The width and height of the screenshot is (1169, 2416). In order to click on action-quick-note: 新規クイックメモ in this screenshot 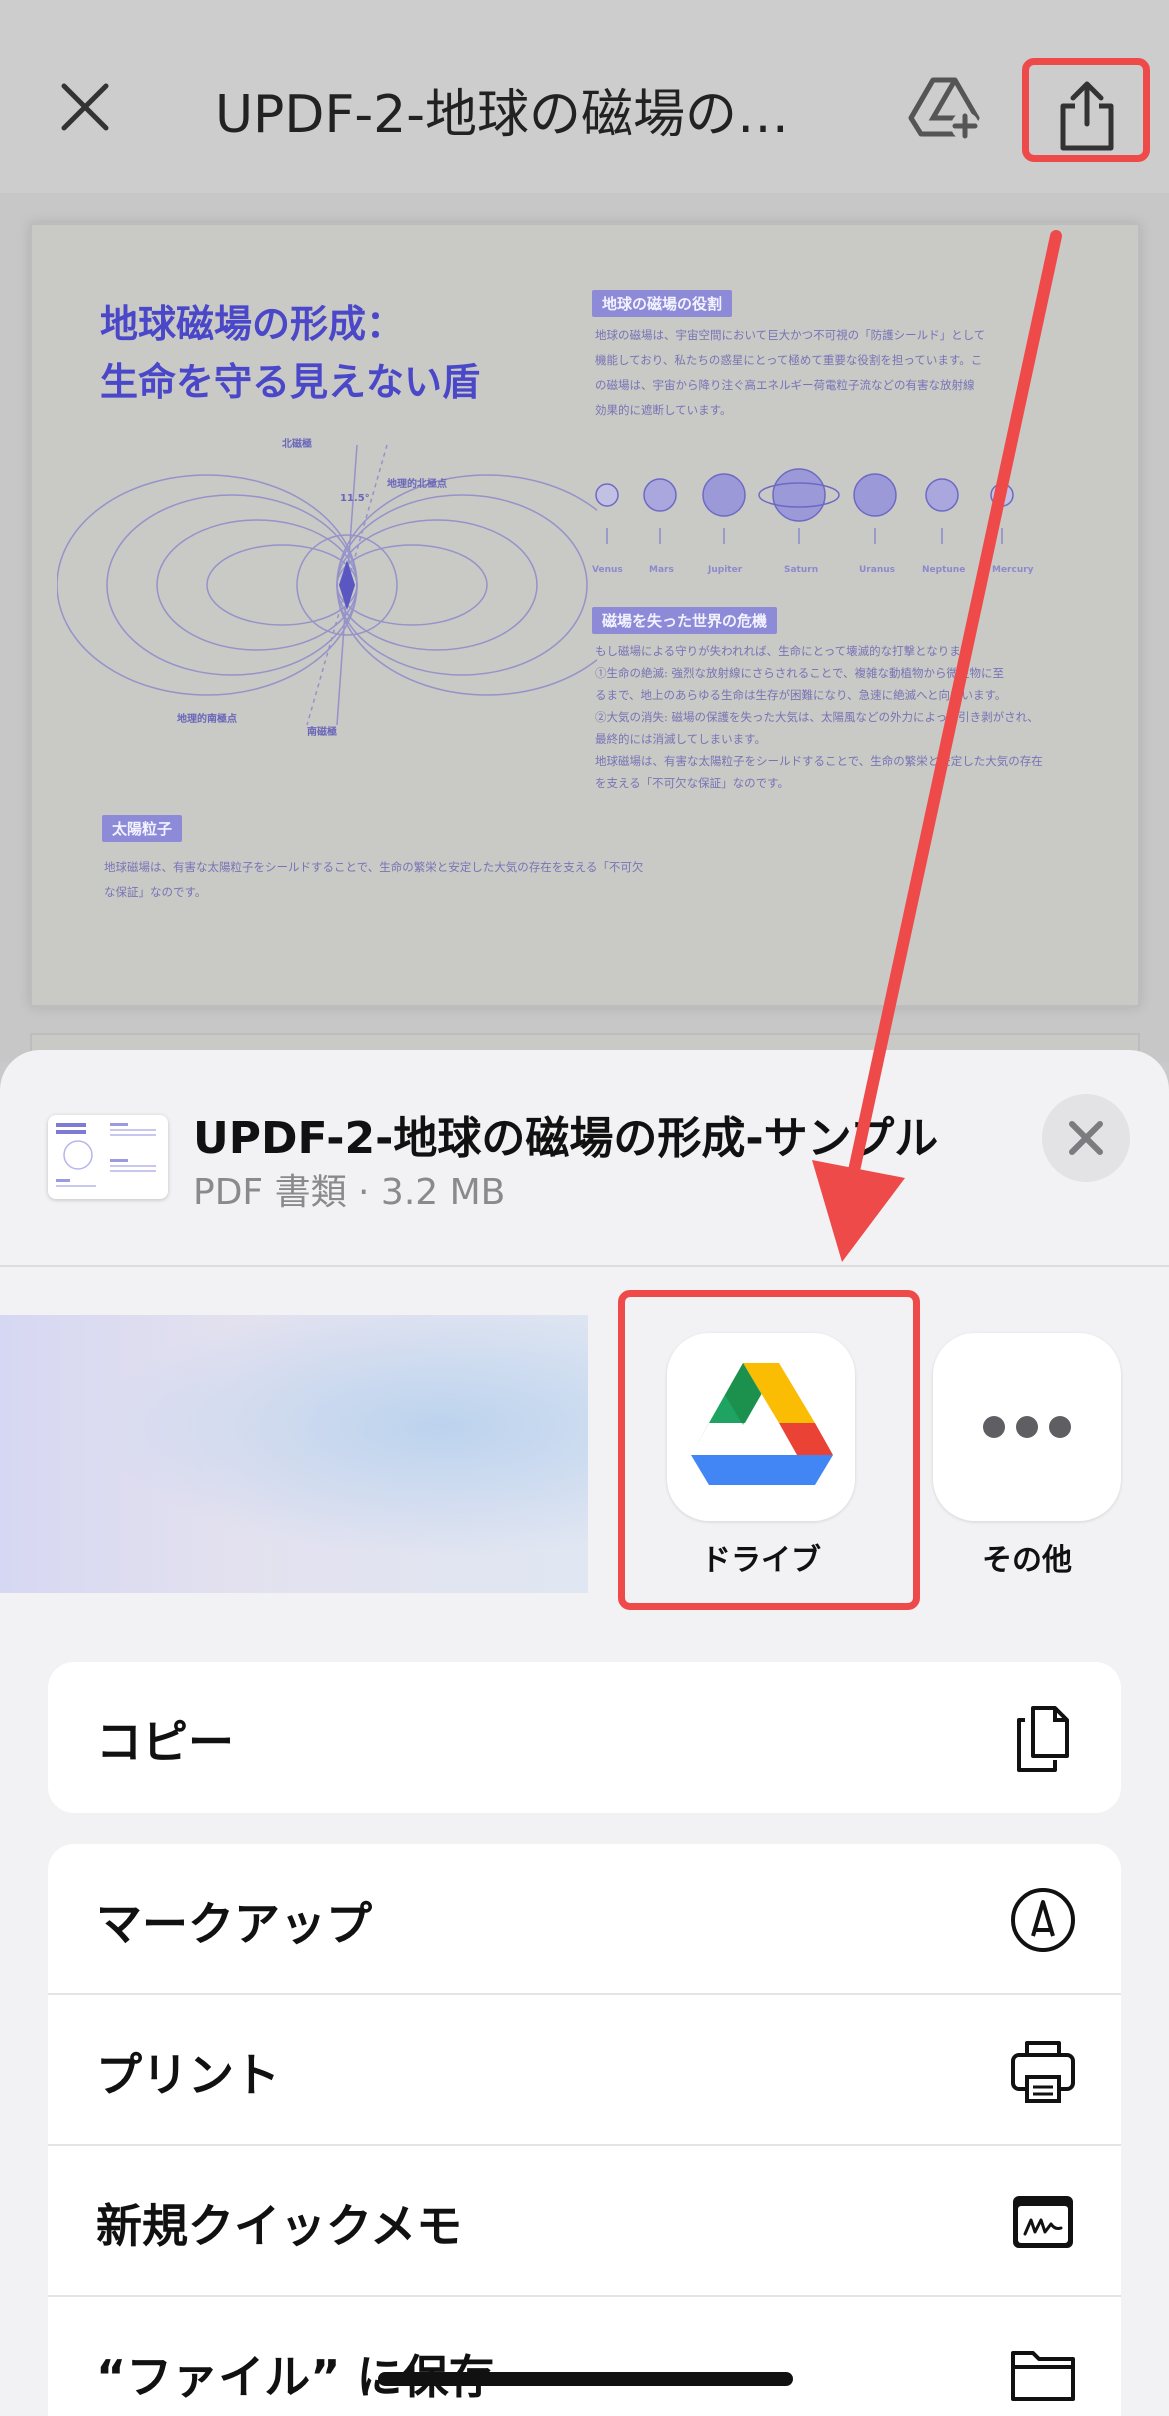, I will do `click(584, 2221)`.